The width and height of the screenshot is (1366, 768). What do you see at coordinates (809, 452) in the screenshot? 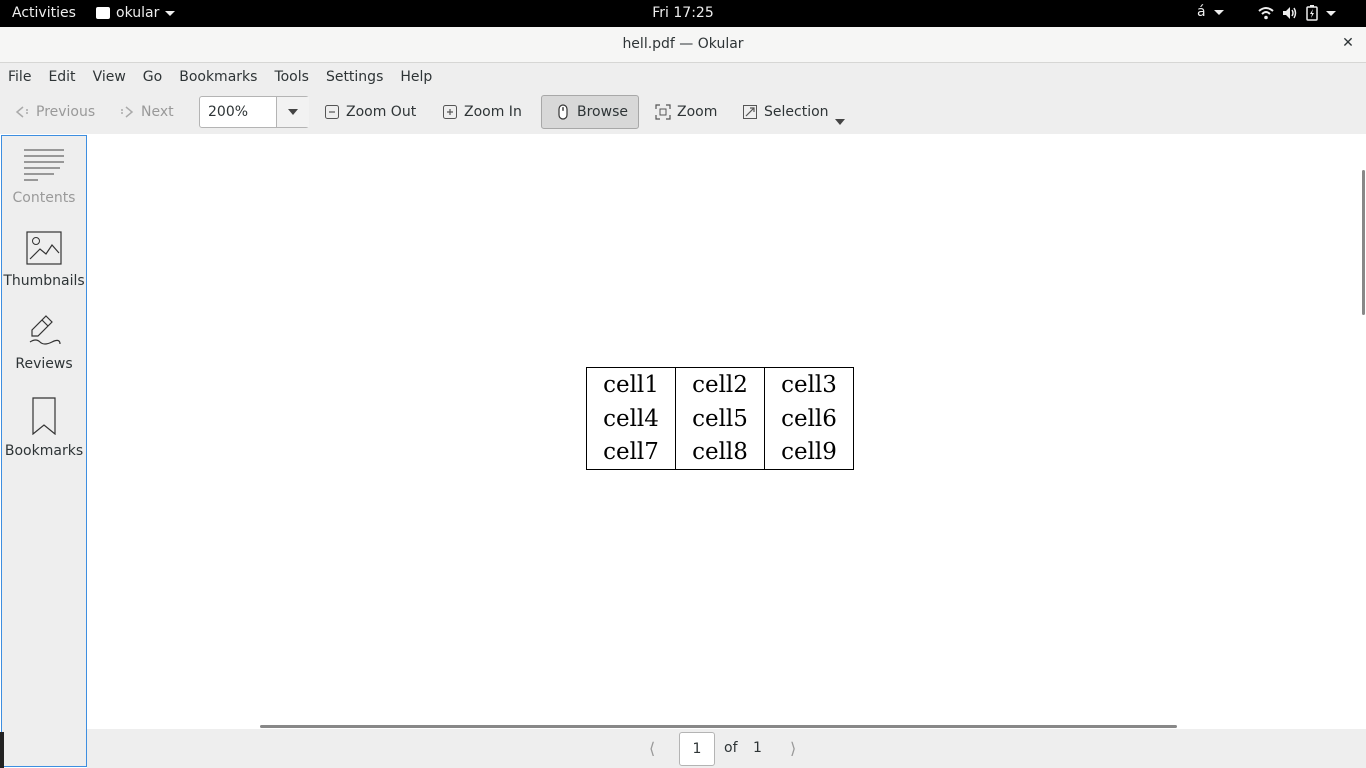
I see `table-cell: cell9` at bounding box center [809, 452].